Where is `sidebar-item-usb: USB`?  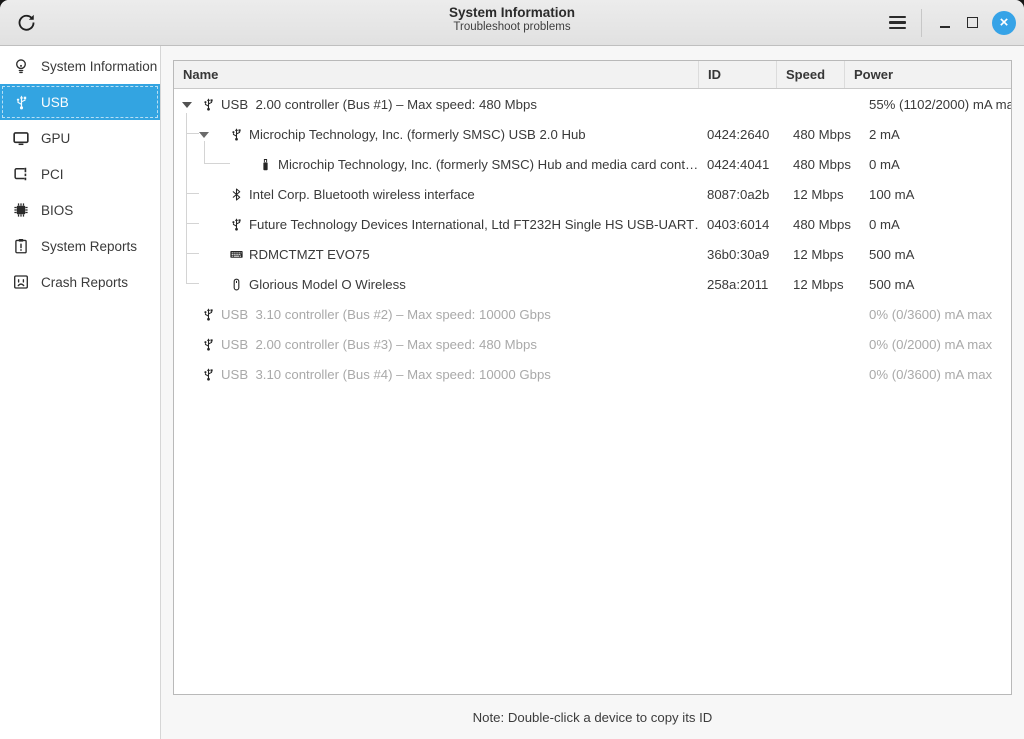
sidebar-item-usb: USB is located at coordinates (80, 102).